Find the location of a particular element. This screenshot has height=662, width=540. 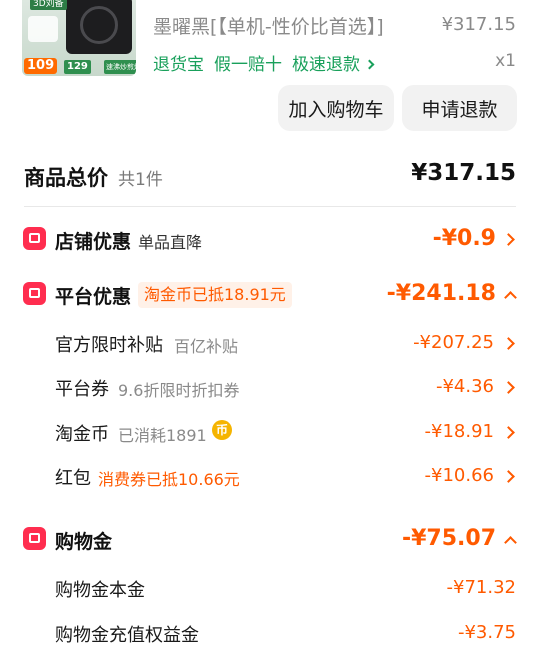

request-refund-button: 申请退款 is located at coordinates (459, 108).